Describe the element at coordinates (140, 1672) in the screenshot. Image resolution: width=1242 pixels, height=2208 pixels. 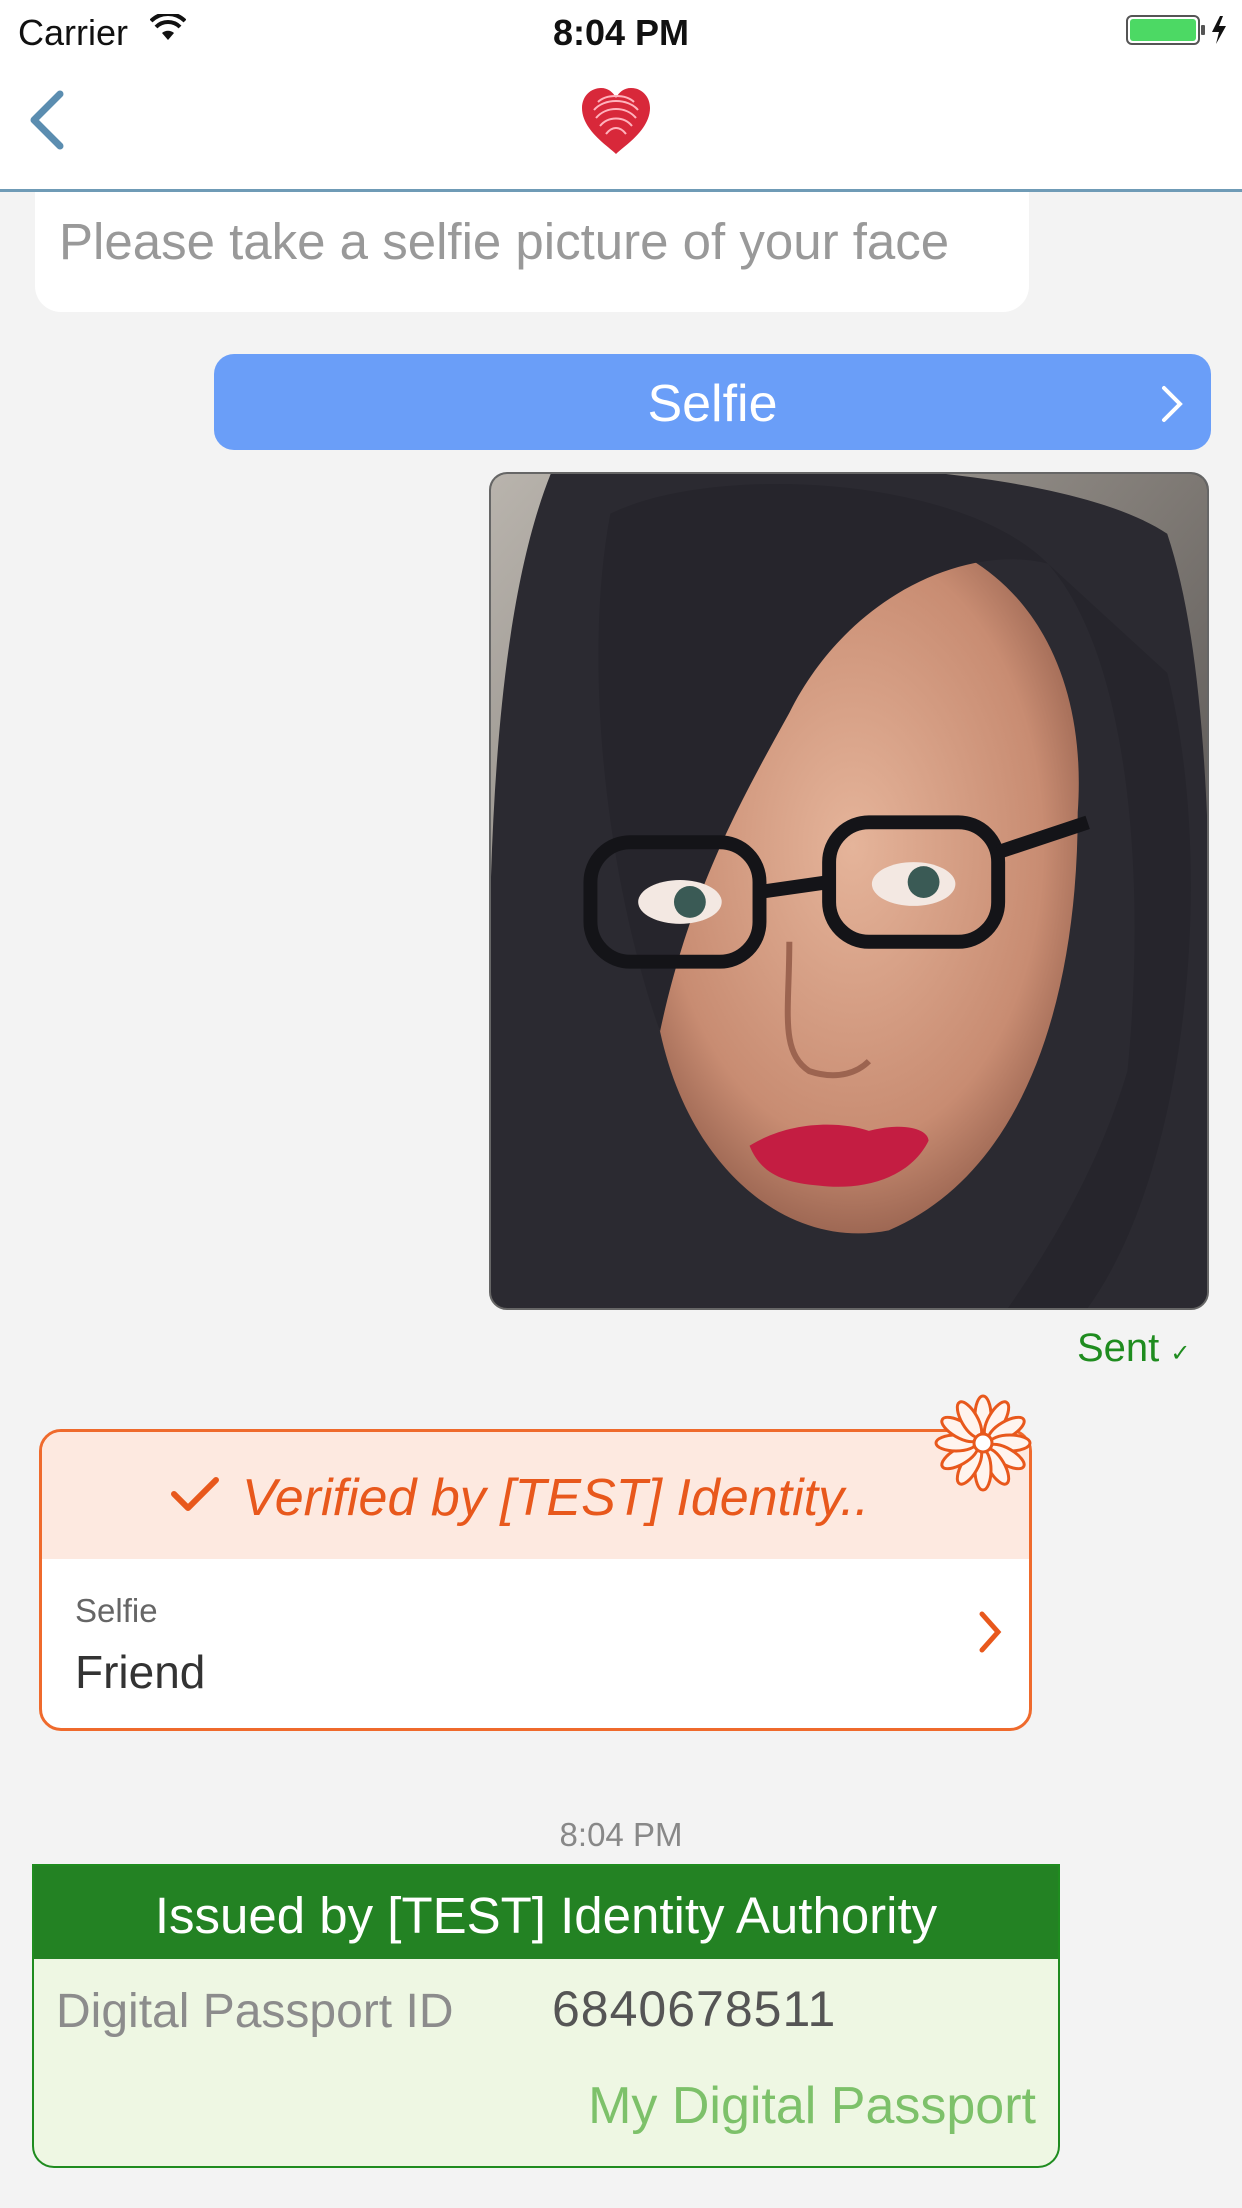
I see `verification-field-value: Friend` at that location.